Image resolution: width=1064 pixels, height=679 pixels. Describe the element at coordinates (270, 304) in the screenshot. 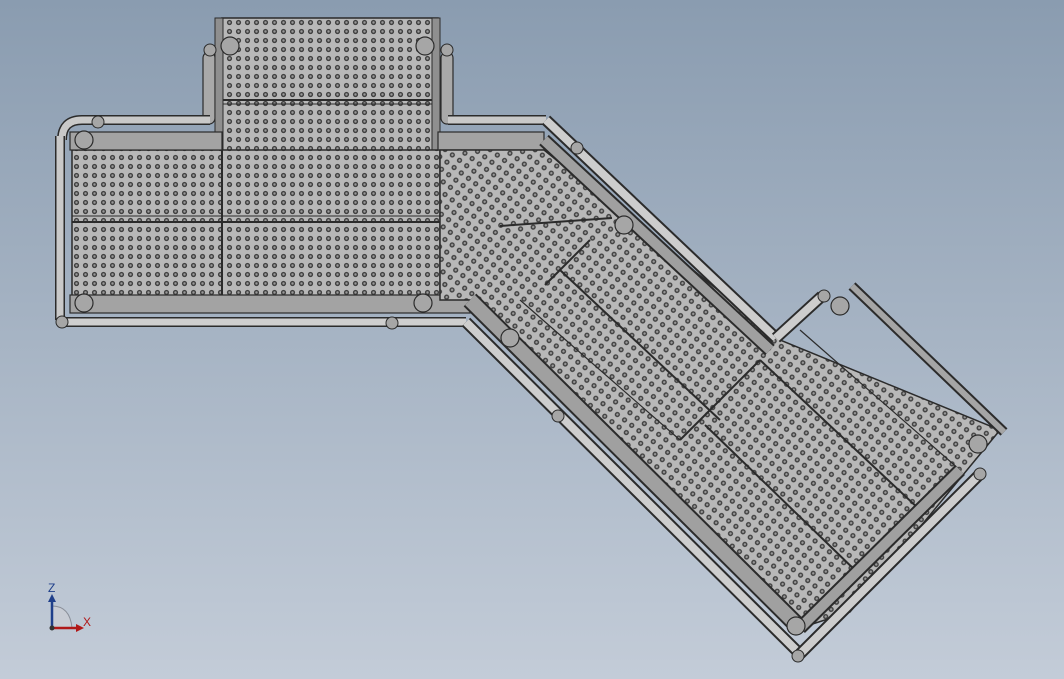

I see `left-bottom-beam` at that location.